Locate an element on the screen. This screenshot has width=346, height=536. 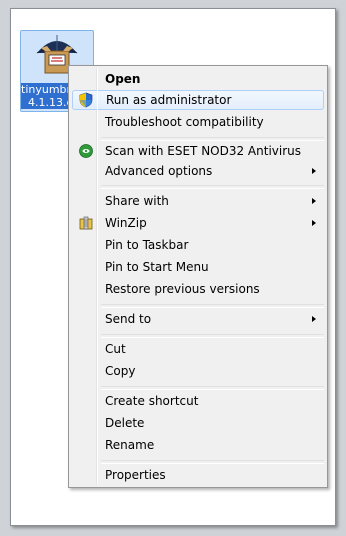
menu-item-scan-eset: Scan with ESET NOD32 Antivirus is located at coordinates (198, 151).